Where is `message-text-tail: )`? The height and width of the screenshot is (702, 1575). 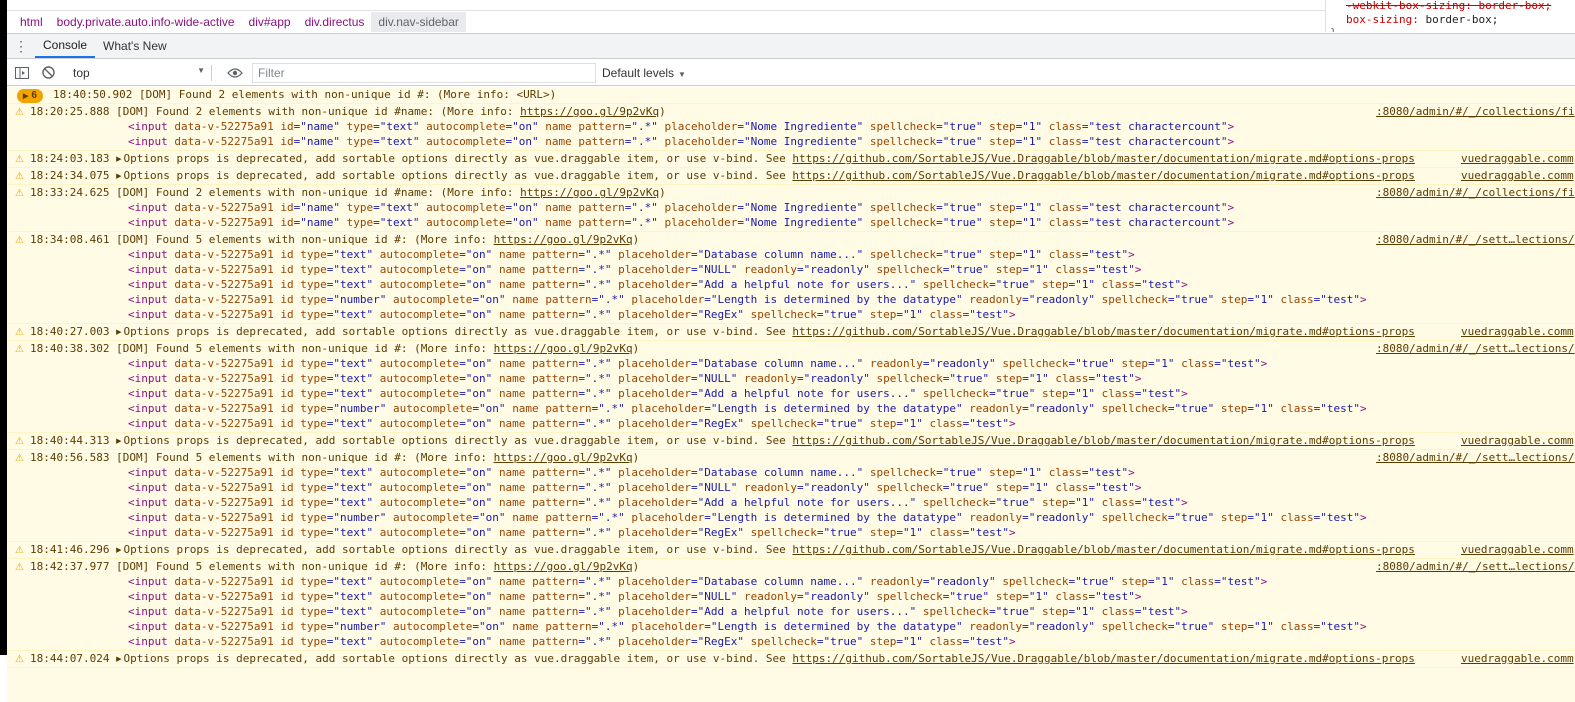
message-text-tail: ) is located at coordinates (636, 457).